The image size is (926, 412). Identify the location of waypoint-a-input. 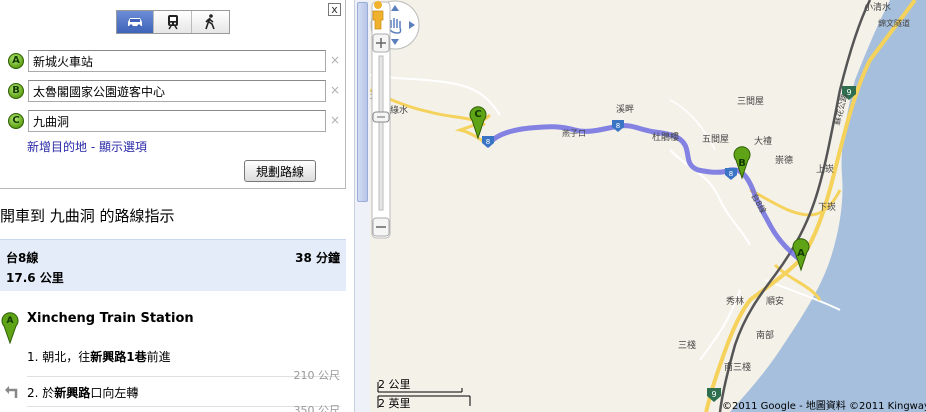
(177, 61).